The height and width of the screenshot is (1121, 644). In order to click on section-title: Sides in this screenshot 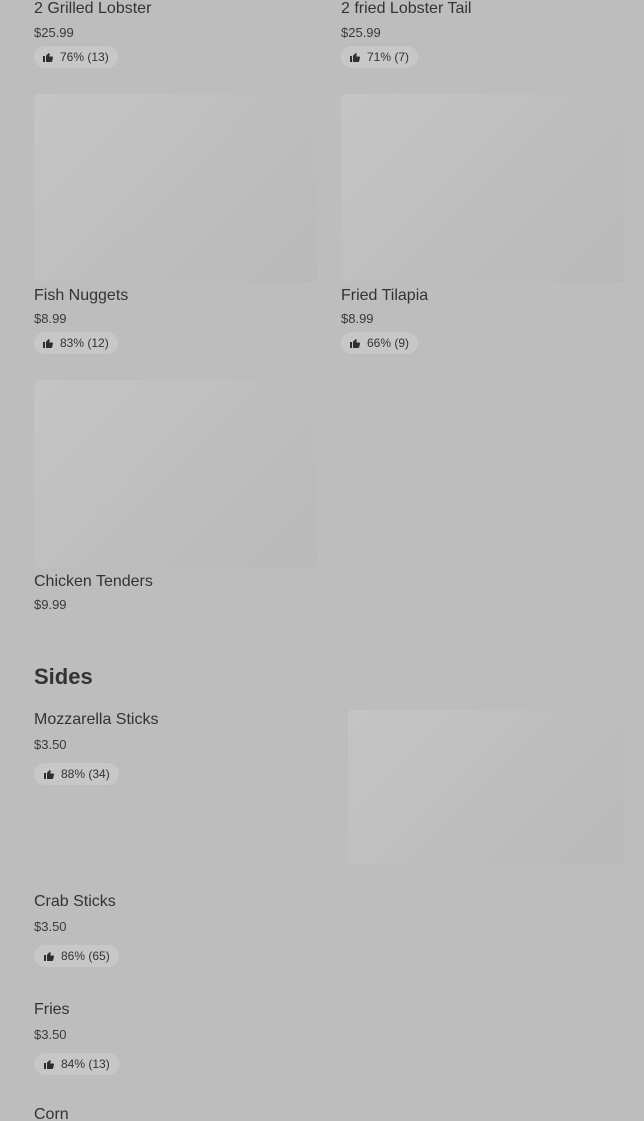, I will do `click(63, 676)`.